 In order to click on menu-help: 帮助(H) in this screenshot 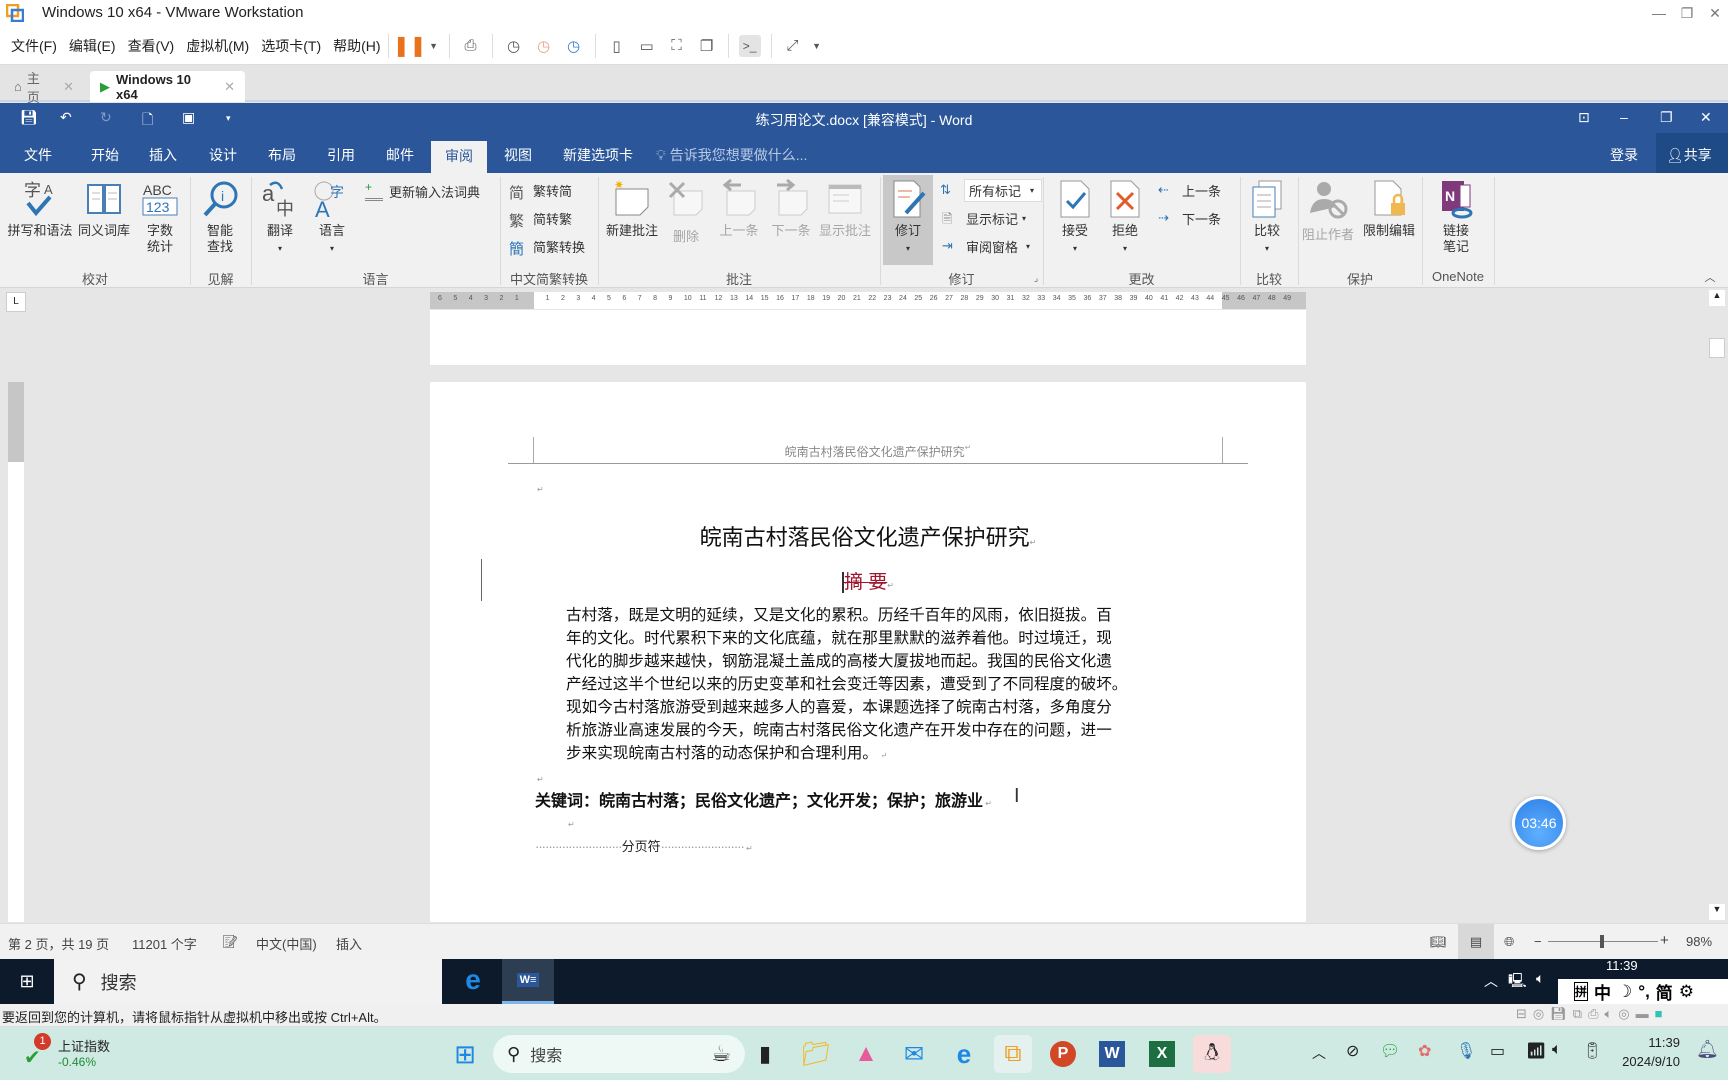, I will do `click(356, 46)`.